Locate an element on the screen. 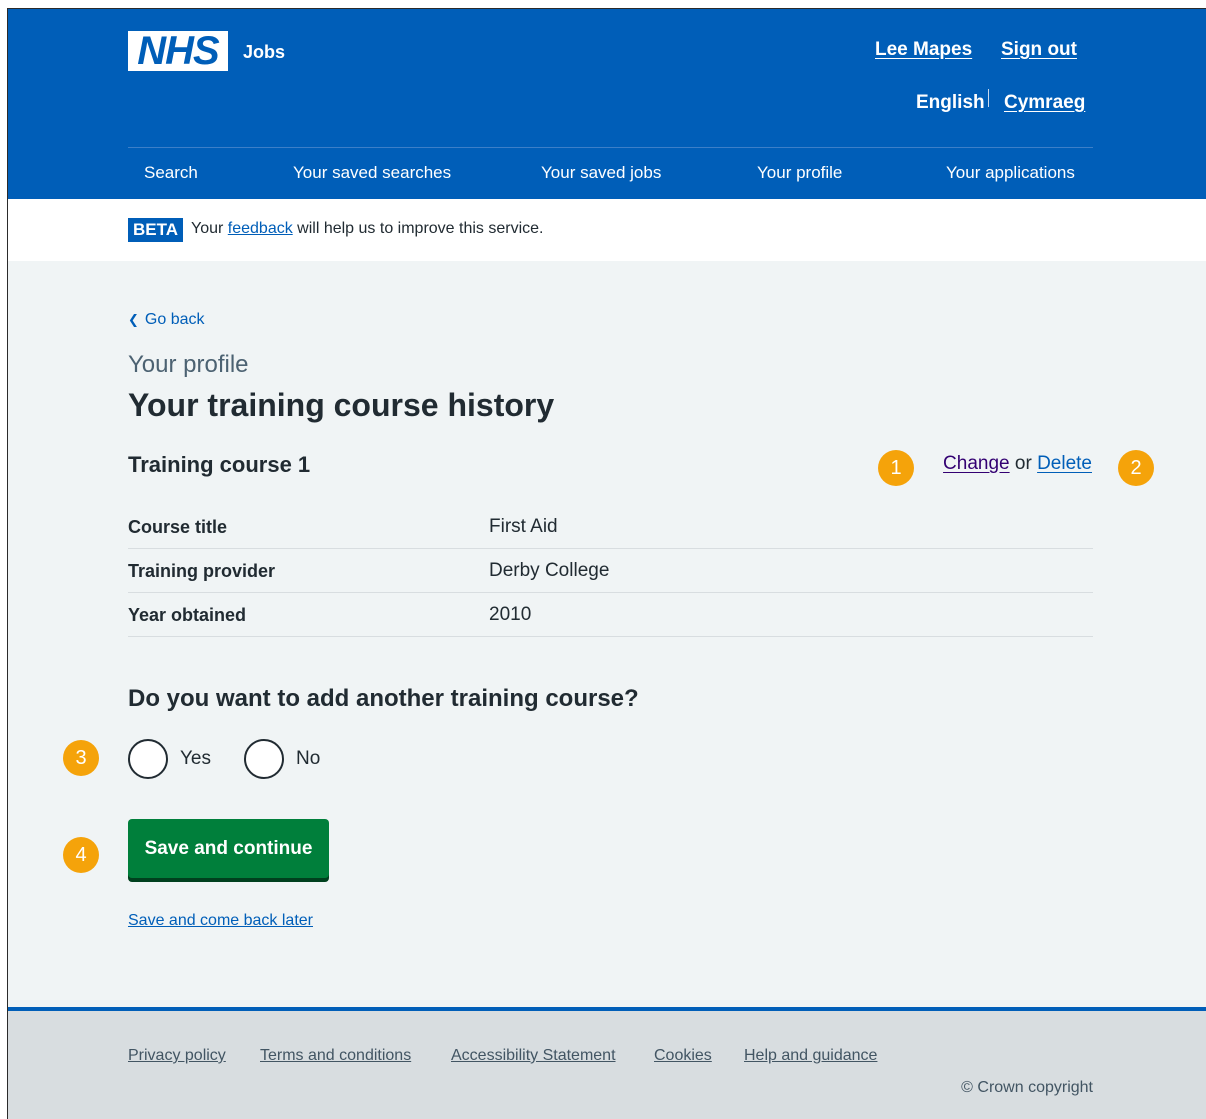 The width and height of the screenshot is (1206, 1119). summary-value: Derby College is located at coordinates (549, 570).